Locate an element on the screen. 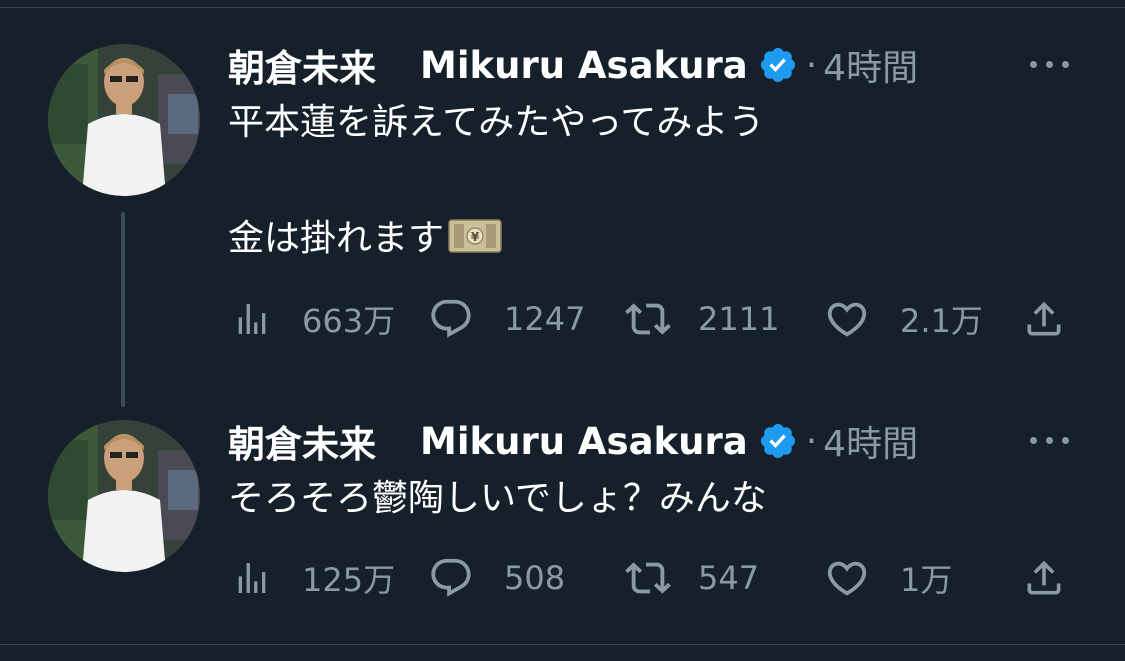  tweet-text-line: 平本蓮を訴えてみたやってみよう is located at coordinates (496, 122).